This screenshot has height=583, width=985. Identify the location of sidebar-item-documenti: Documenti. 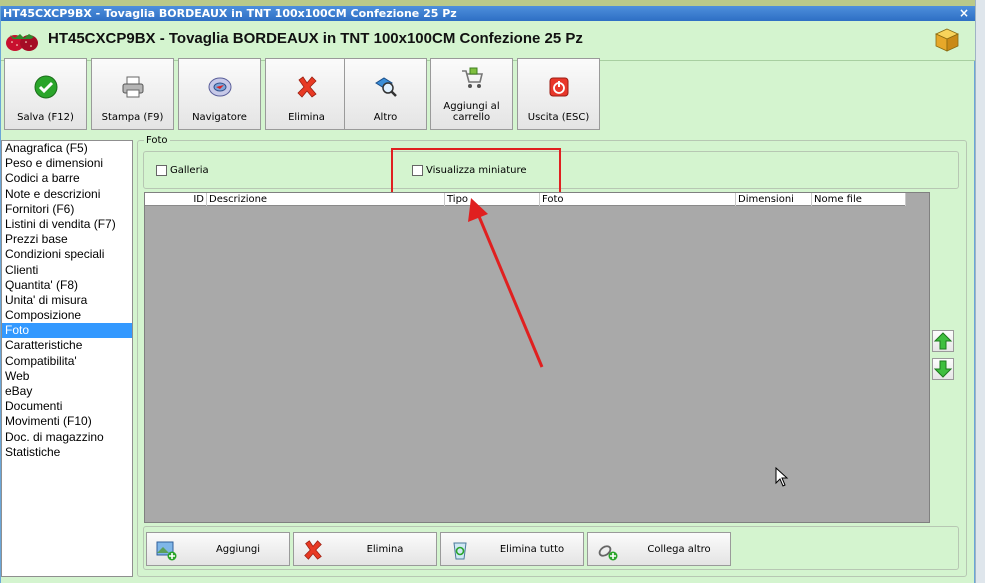
(67, 406).